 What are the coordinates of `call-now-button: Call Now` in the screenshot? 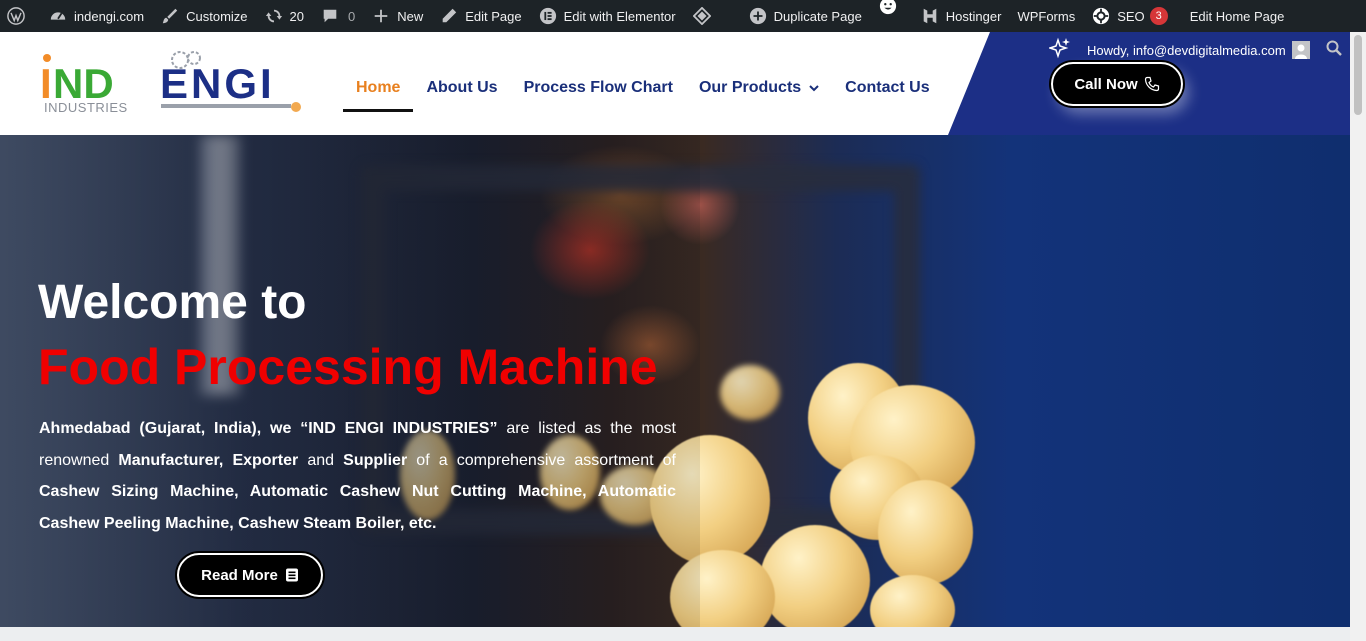 It's located at (1117, 84).